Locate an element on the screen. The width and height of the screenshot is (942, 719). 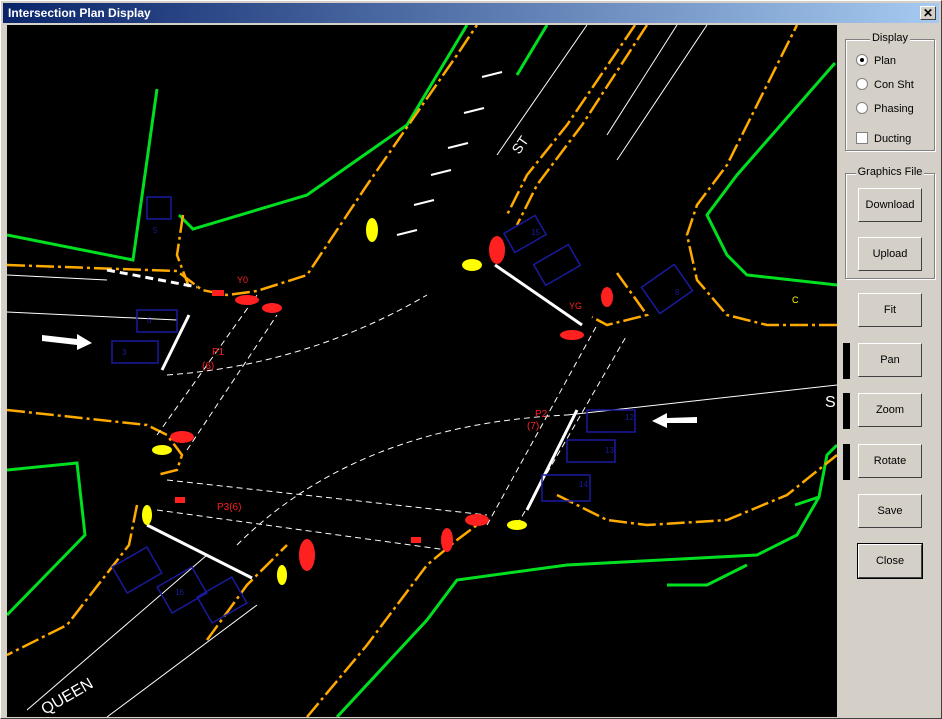
zebra-marks is located at coordinates (449, 153).